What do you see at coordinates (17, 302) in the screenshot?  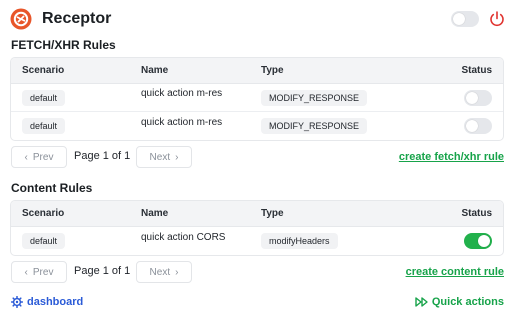 I see `gear-icon` at bounding box center [17, 302].